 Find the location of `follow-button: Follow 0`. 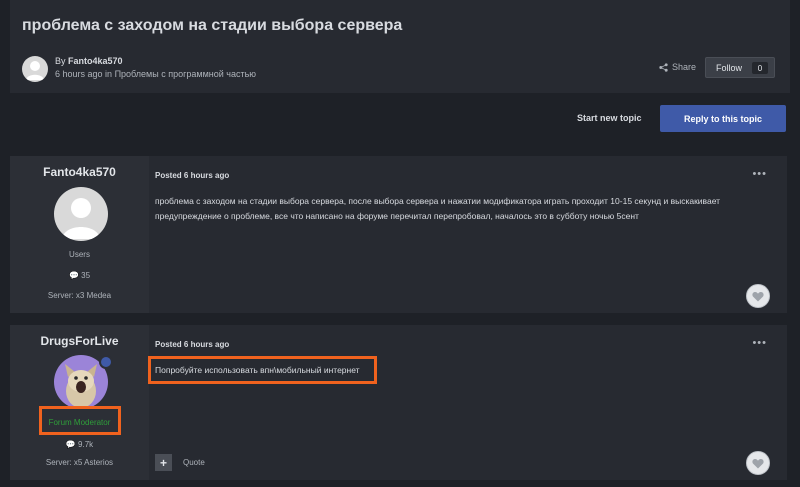

follow-button: Follow 0 is located at coordinates (740, 67).